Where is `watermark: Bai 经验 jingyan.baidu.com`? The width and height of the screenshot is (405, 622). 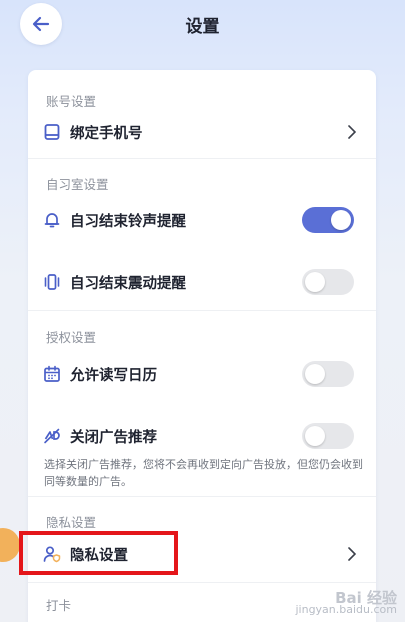
watermark: Bai 经验 jingyan.baidu.com is located at coordinates (346, 603).